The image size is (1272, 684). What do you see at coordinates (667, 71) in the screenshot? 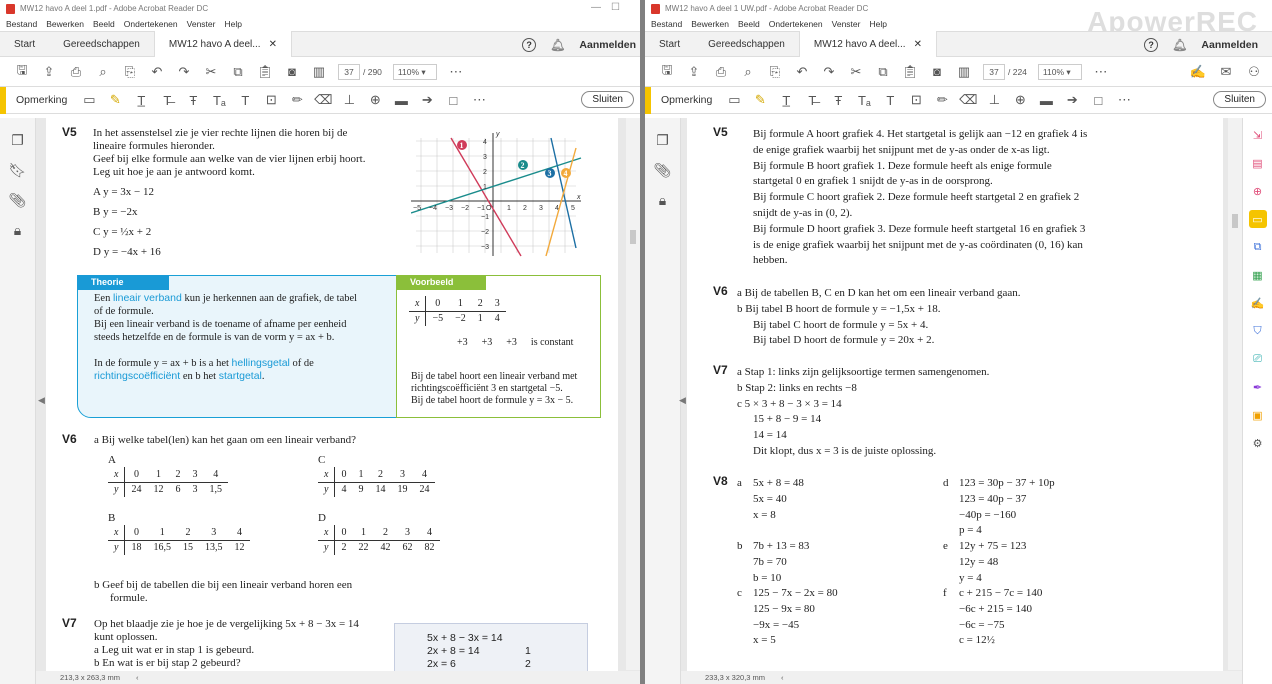
I see `save-icon: 🖫` at bounding box center [667, 71].